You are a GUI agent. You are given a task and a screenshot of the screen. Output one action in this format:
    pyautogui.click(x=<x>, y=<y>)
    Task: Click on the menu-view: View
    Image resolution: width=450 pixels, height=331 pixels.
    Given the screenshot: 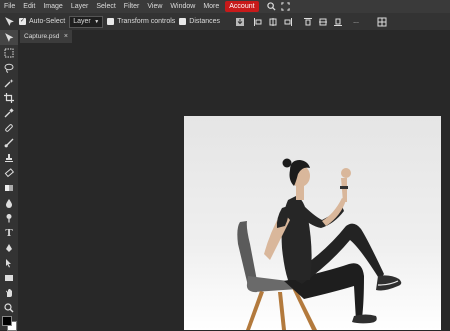 What is the action you would take?
    pyautogui.click(x=154, y=6)
    